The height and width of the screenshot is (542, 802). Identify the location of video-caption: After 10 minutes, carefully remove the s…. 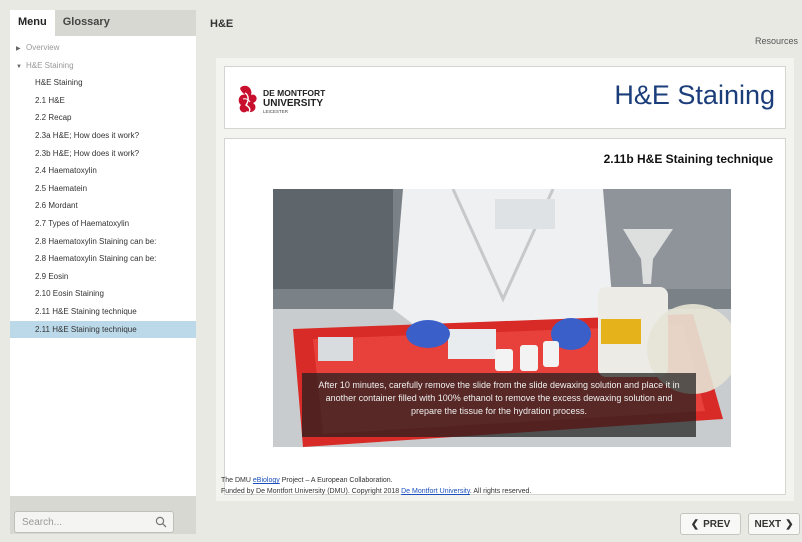
(499, 405).